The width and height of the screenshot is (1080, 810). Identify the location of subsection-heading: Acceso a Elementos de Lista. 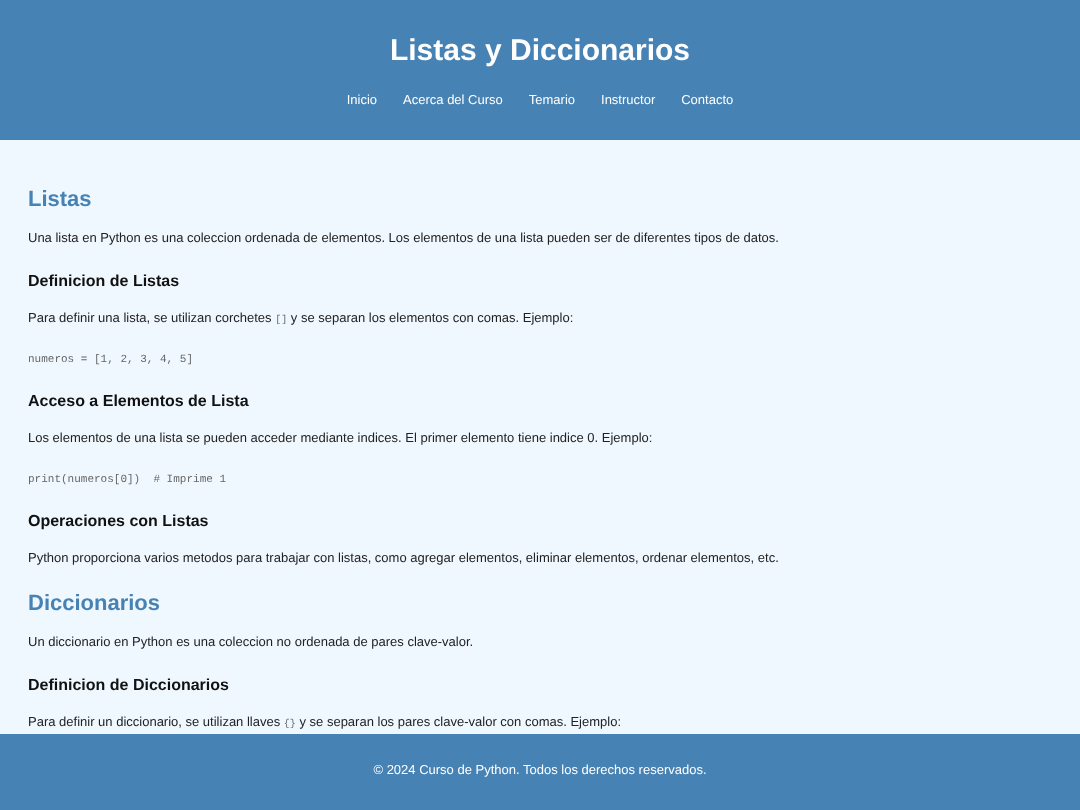
(139, 401).